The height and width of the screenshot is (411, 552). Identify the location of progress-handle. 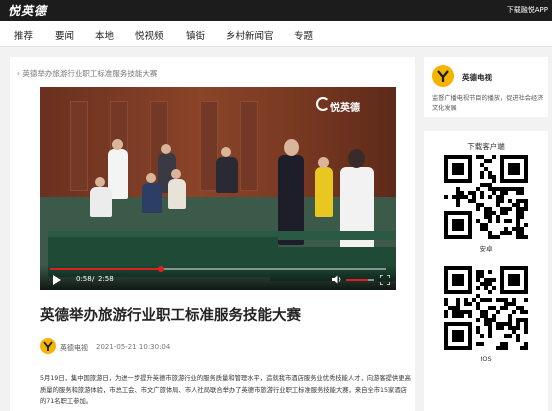
(160, 269).